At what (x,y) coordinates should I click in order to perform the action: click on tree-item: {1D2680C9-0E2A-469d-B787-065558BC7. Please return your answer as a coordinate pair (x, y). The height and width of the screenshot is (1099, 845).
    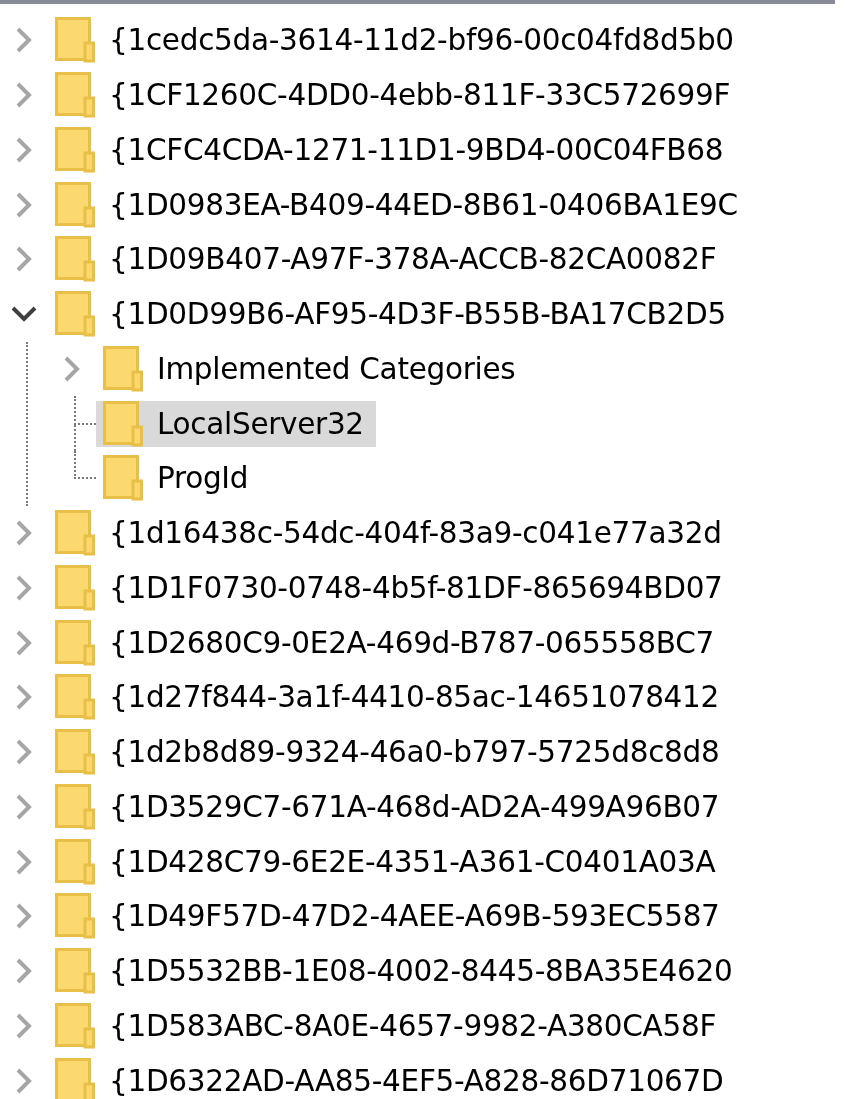
    Looking at the image, I should click on (387, 642).